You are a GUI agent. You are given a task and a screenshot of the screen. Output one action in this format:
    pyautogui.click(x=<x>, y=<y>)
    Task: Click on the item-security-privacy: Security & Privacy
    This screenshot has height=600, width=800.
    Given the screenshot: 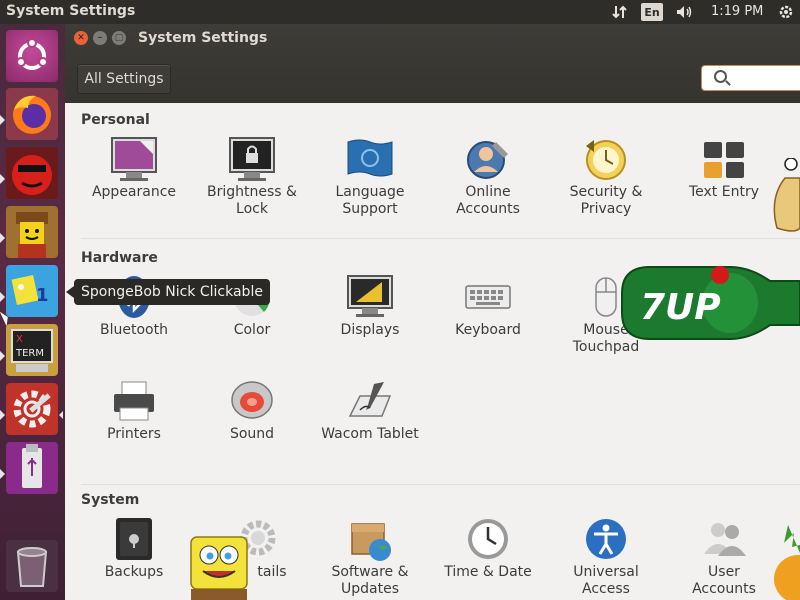 What is the action you would take?
    pyautogui.click(x=606, y=177)
    